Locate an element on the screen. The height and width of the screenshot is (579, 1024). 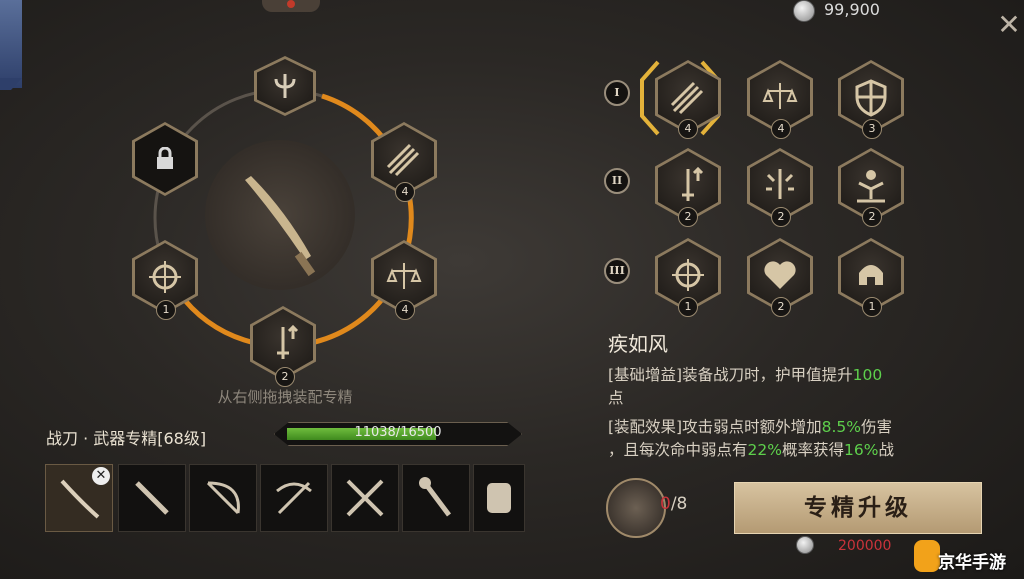
equip-value-2: 22% is located at coordinates (764, 450).